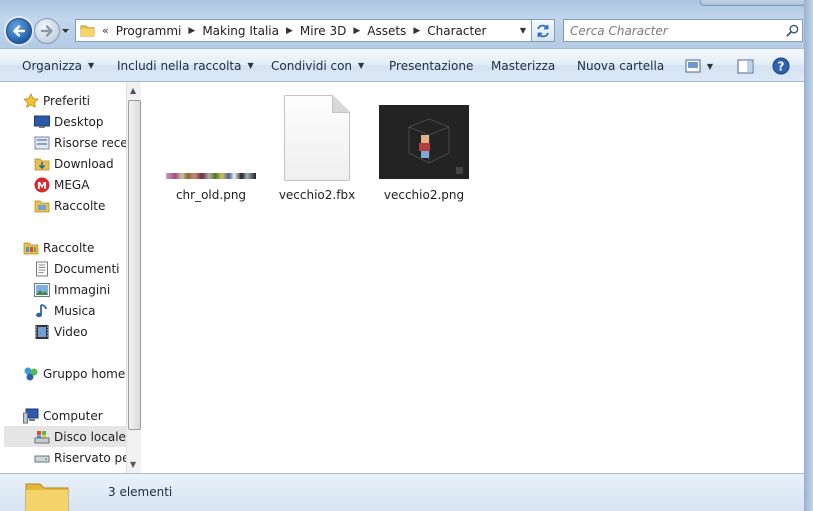 This screenshot has height=511, width=813. I want to click on back-button, so click(19, 31).